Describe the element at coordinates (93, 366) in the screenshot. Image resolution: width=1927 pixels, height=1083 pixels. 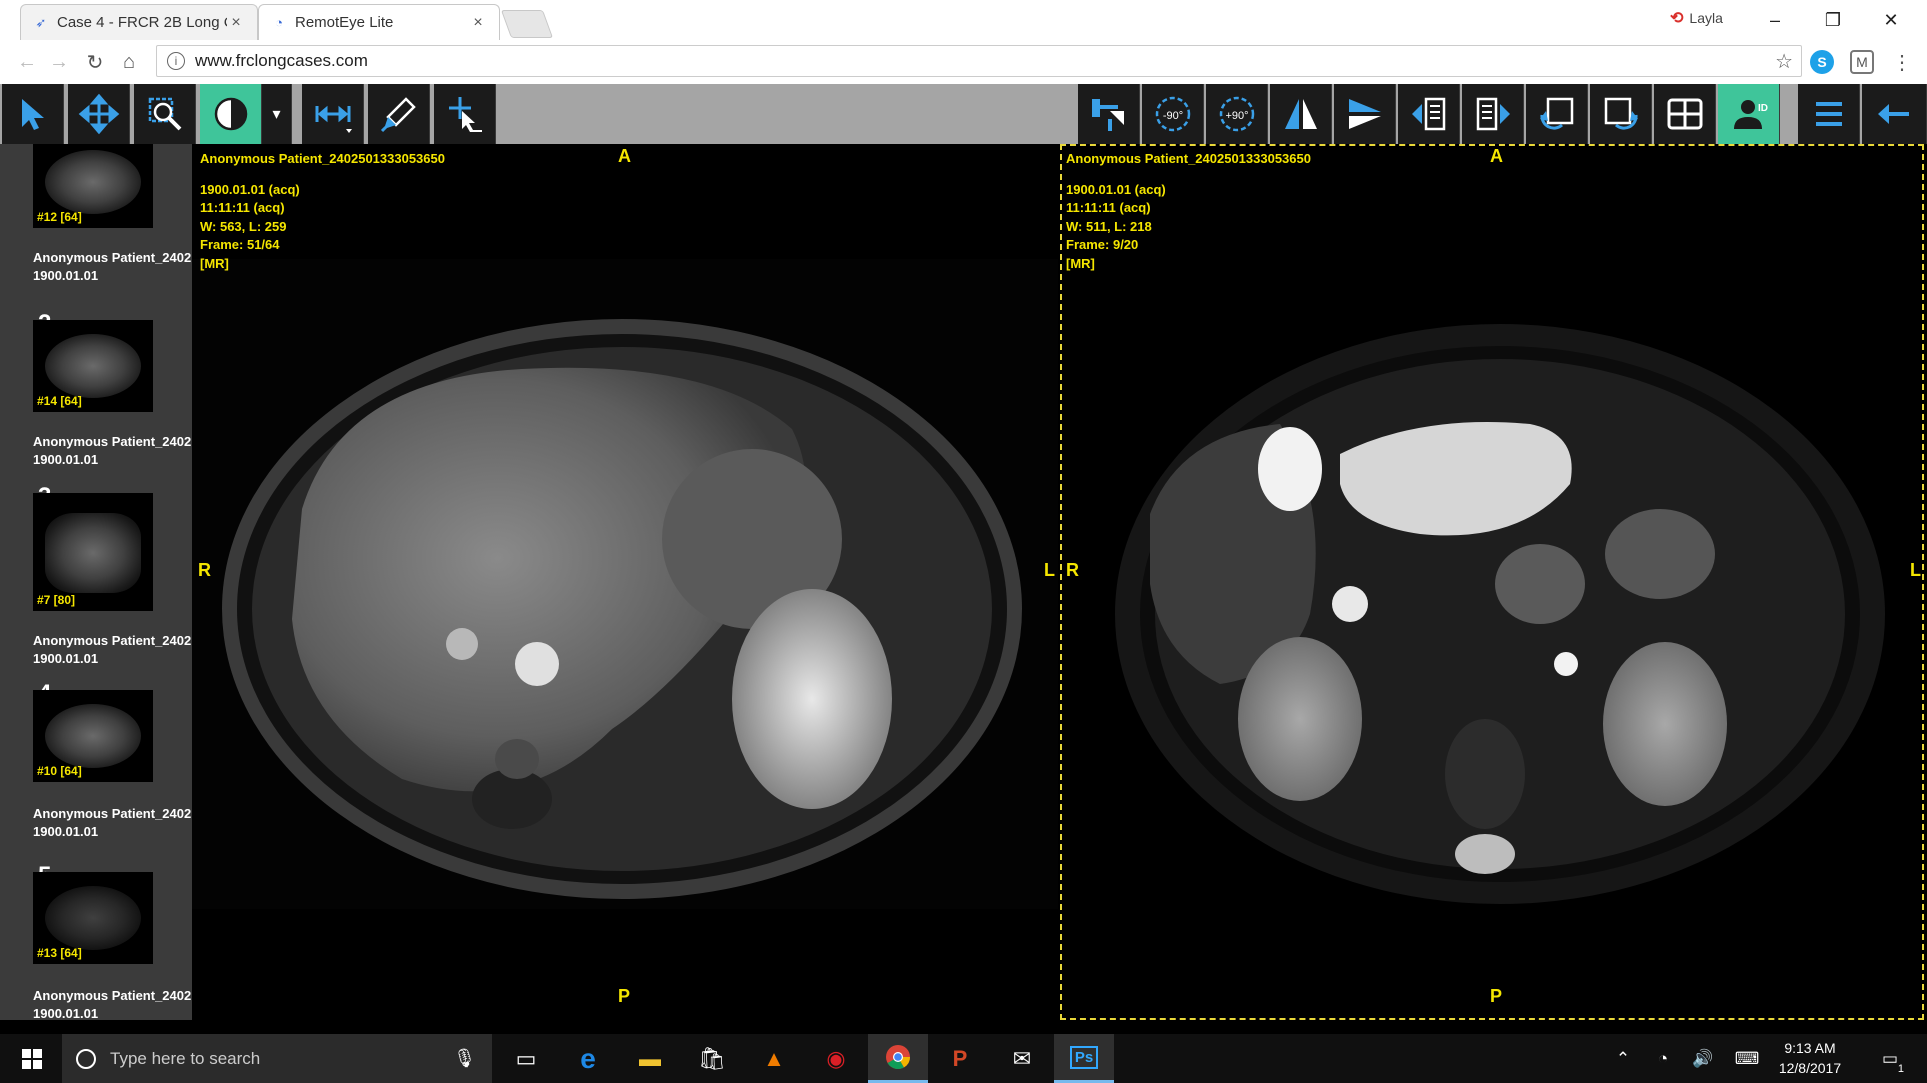
I see `series-thumbnail-image: #14 [64]` at that location.